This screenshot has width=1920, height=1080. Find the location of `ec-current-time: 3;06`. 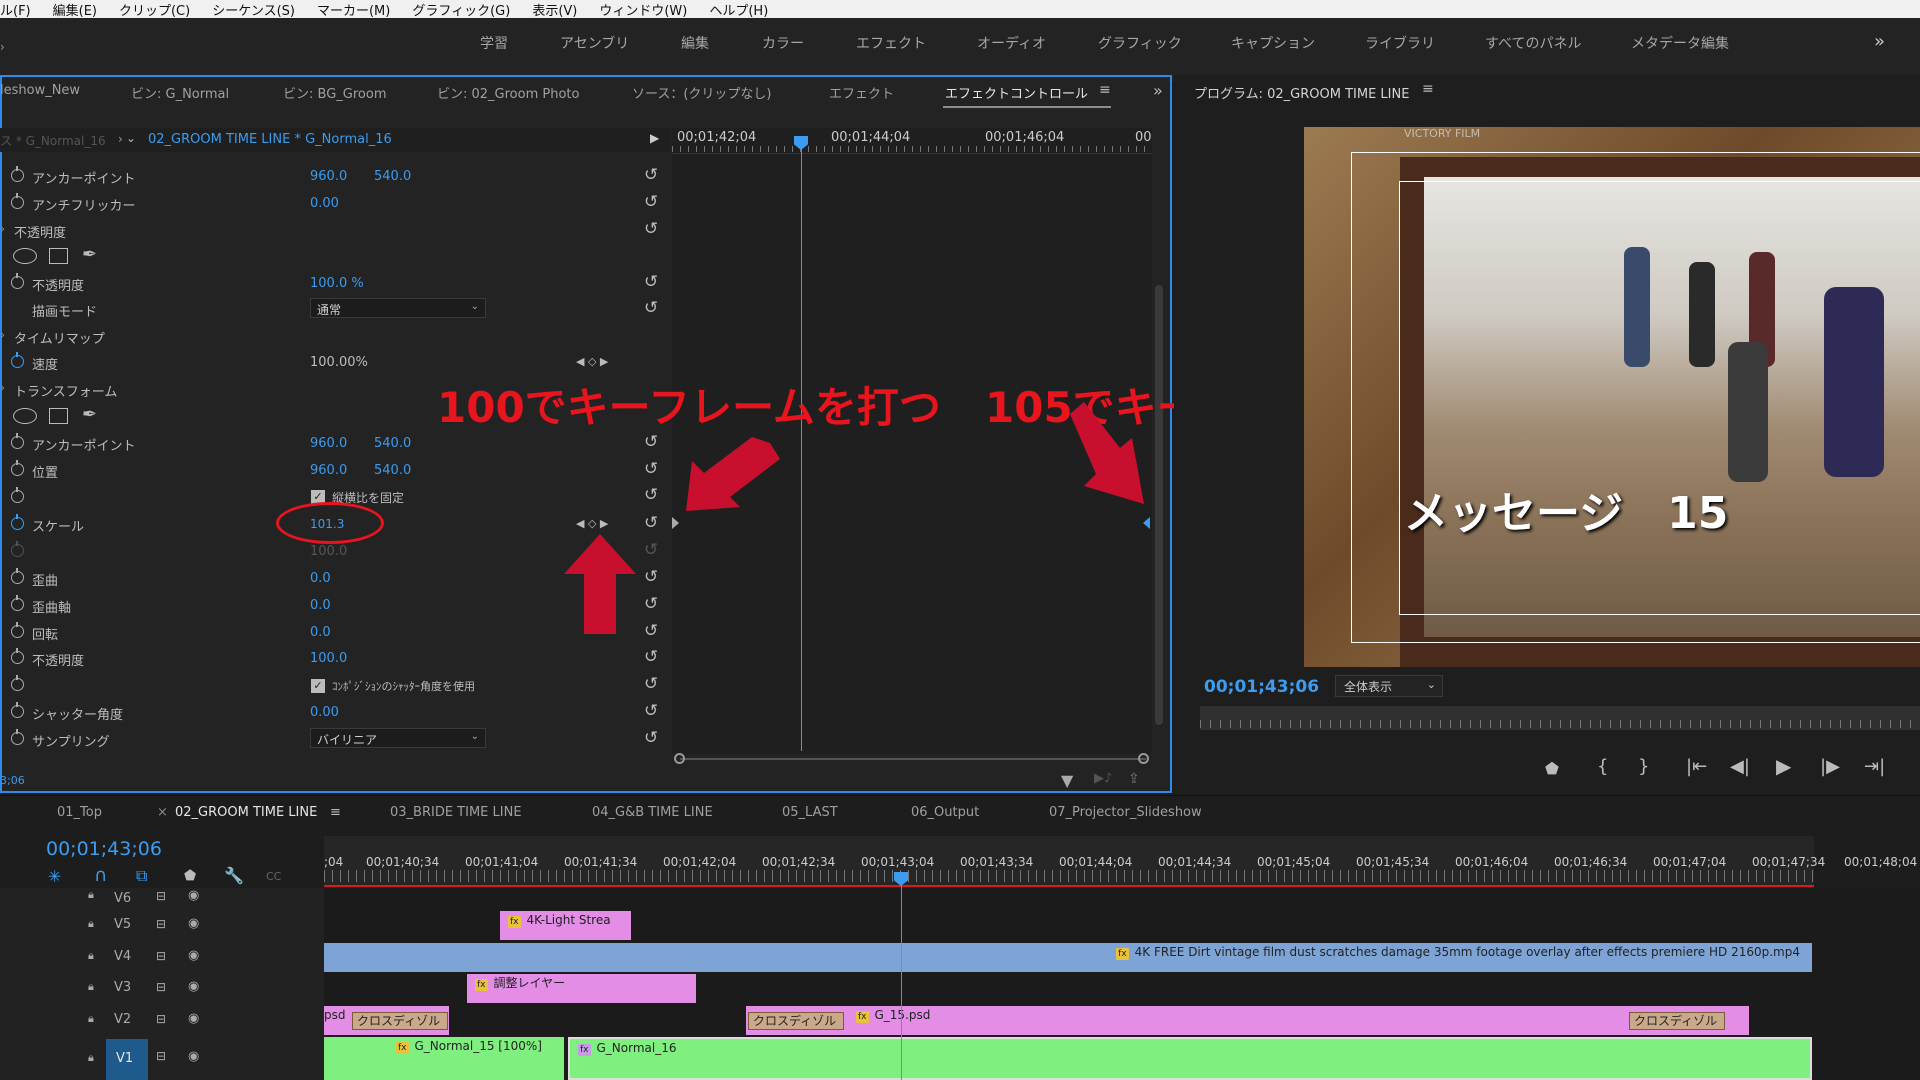

ec-current-time: 3;06 is located at coordinates (12, 780).